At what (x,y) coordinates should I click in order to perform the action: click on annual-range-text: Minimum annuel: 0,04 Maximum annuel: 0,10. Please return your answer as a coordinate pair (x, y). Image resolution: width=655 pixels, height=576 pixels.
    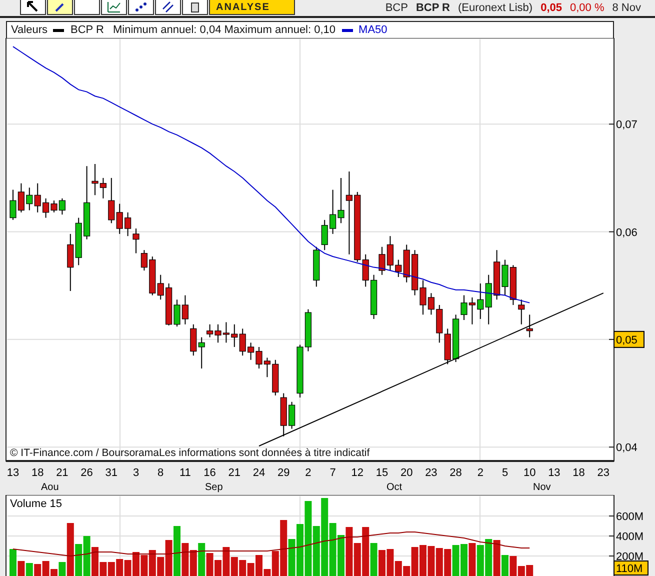
    Looking at the image, I should click on (224, 30).